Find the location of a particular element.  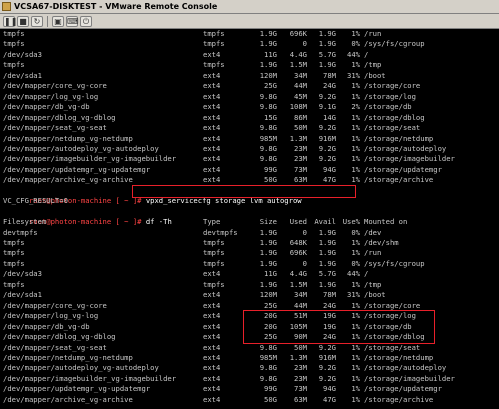

header-avail: Avail is located at coordinates (325, 221).